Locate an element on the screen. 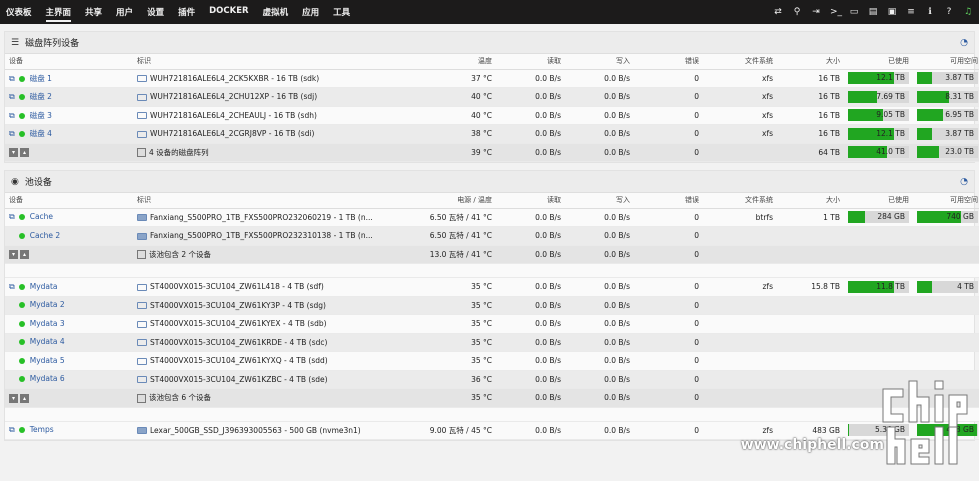 The width and height of the screenshot is (979, 481). logout-icon: ⇥ is located at coordinates (816, 12).